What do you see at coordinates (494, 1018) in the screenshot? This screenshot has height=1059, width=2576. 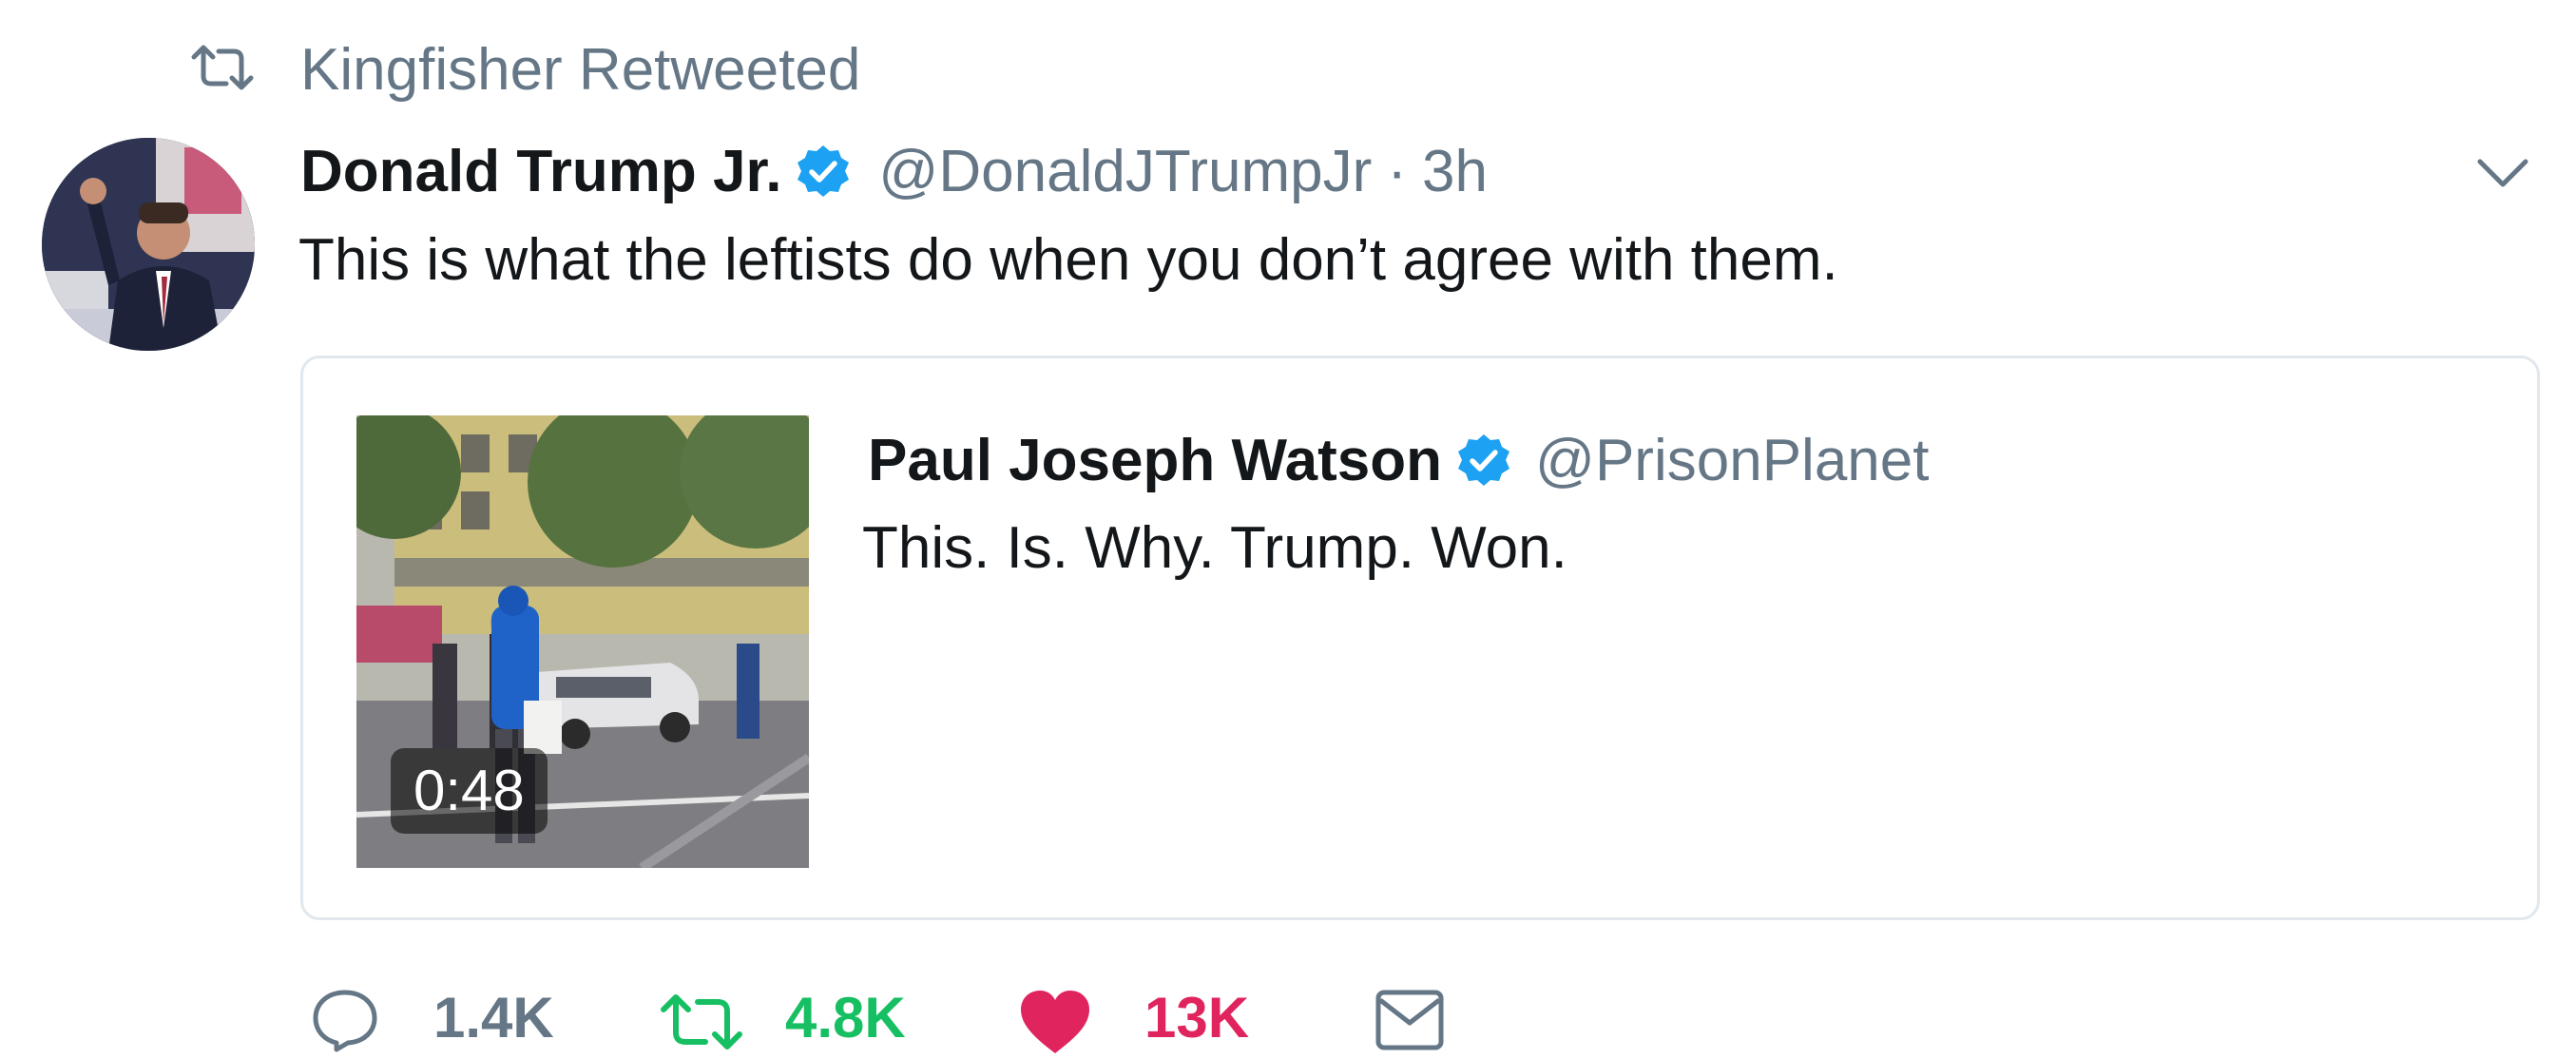 I see `reply-count: 1.4K` at bounding box center [494, 1018].